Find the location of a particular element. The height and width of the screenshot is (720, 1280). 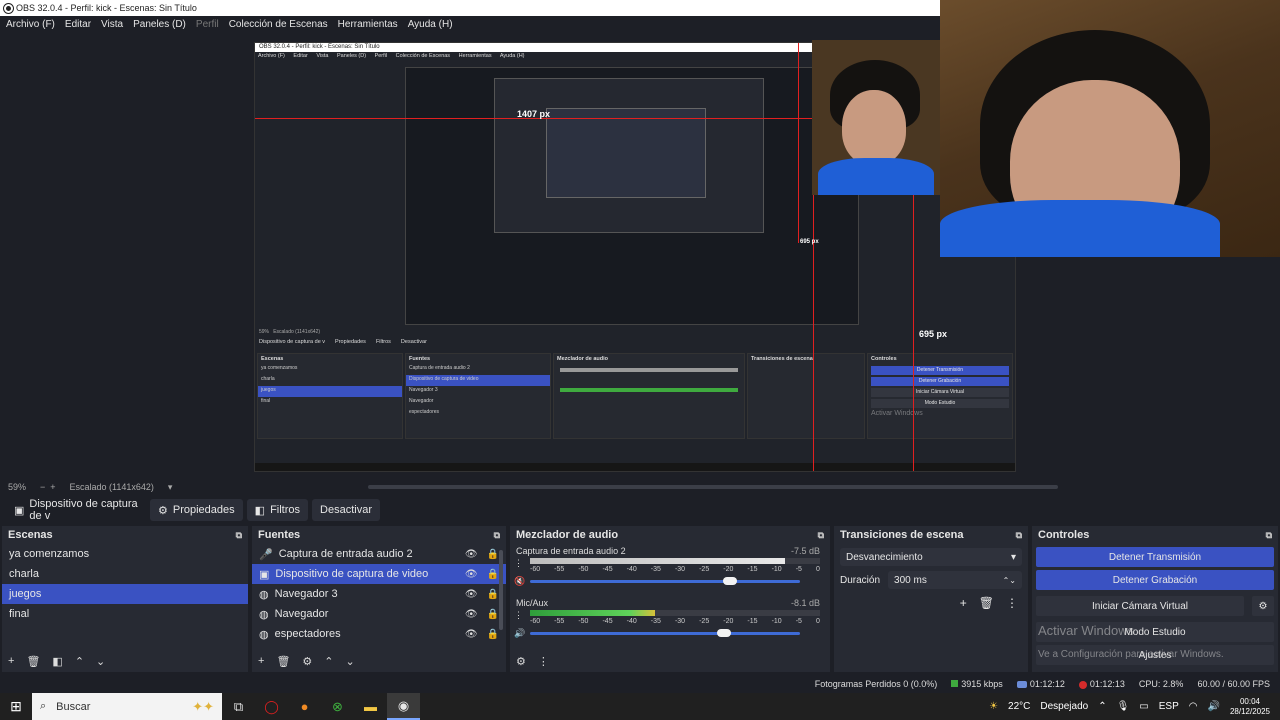

source-item: ◍ Navegador 3 👁 🔒 is located at coordinates (379, 594).